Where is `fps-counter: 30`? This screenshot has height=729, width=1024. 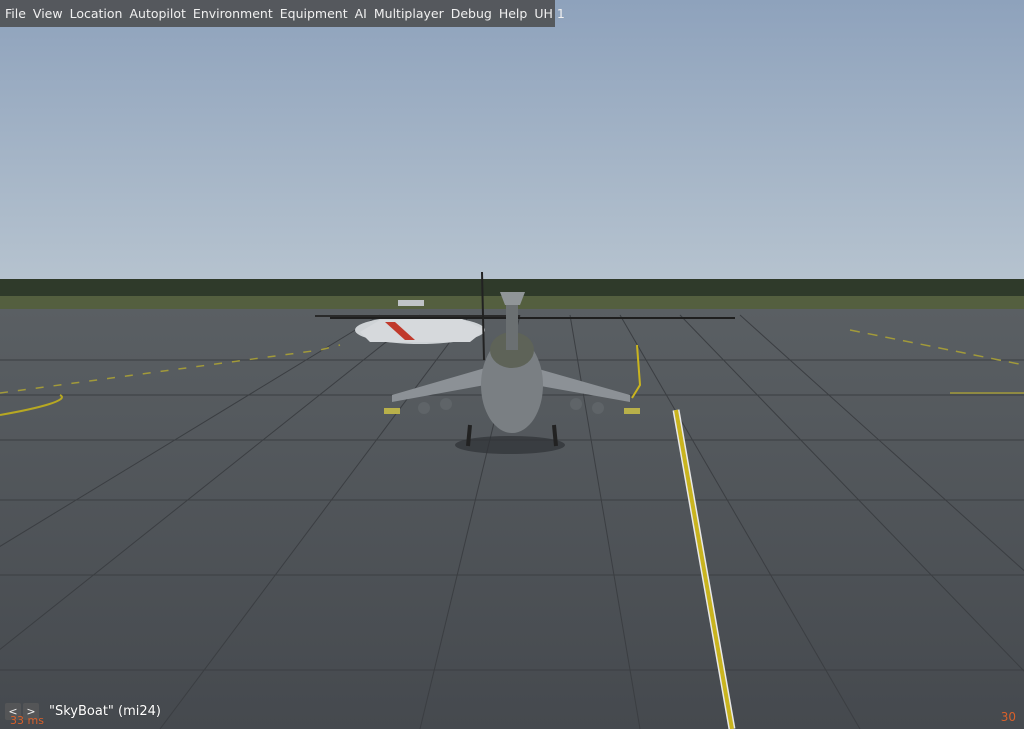 fps-counter: 30 is located at coordinates (1008, 717).